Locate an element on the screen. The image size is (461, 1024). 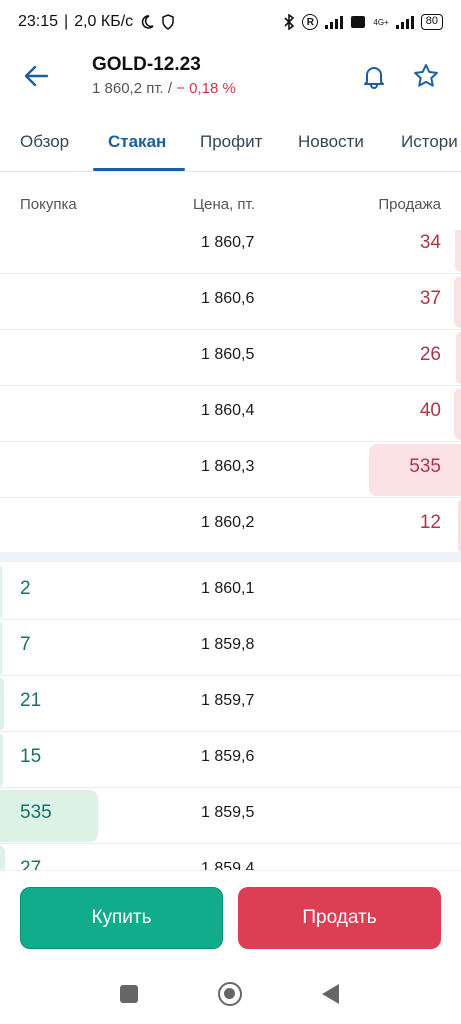
back-triangle-icon is located at coordinates (330, 994).